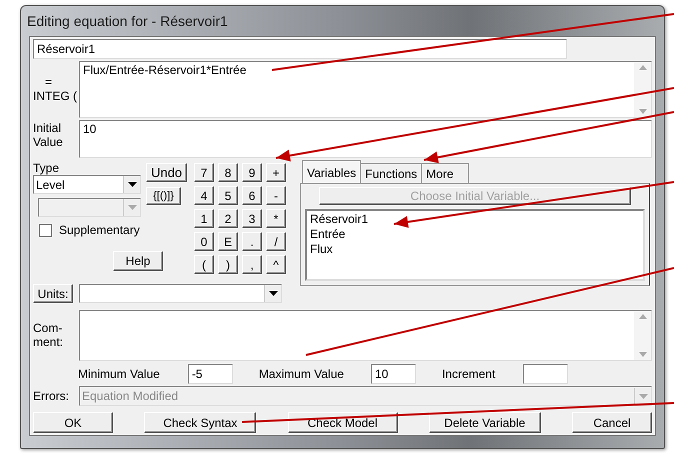 Image resolution: width=674 pixels, height=453 pixels. What do you see at coordinates (332, 171) in the screenshot?
I see `tab: Variables` at bounding box center [332, 171].